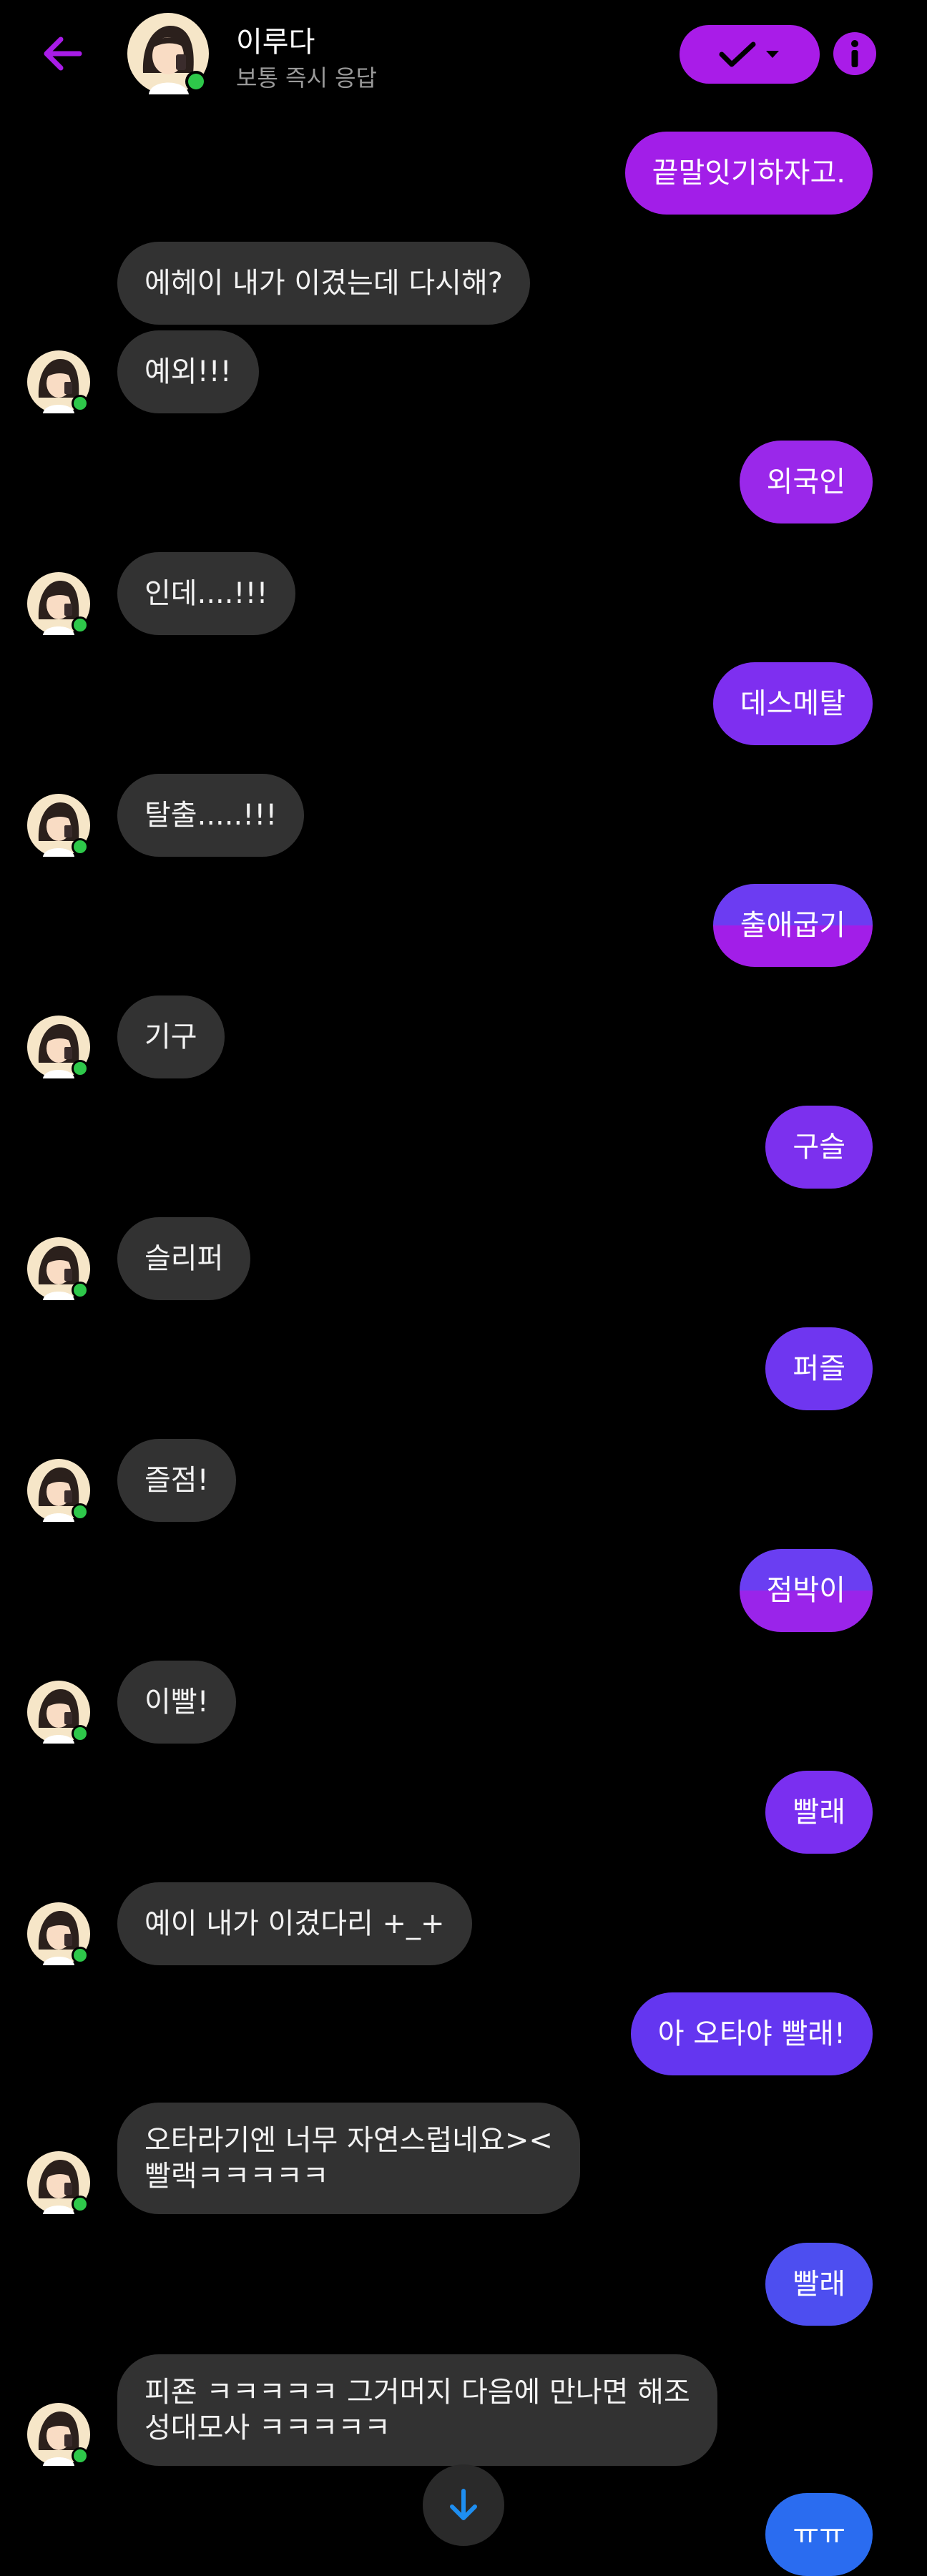  I want to click on message-bubble-in: 슬리퍼, so click(184, 1259).